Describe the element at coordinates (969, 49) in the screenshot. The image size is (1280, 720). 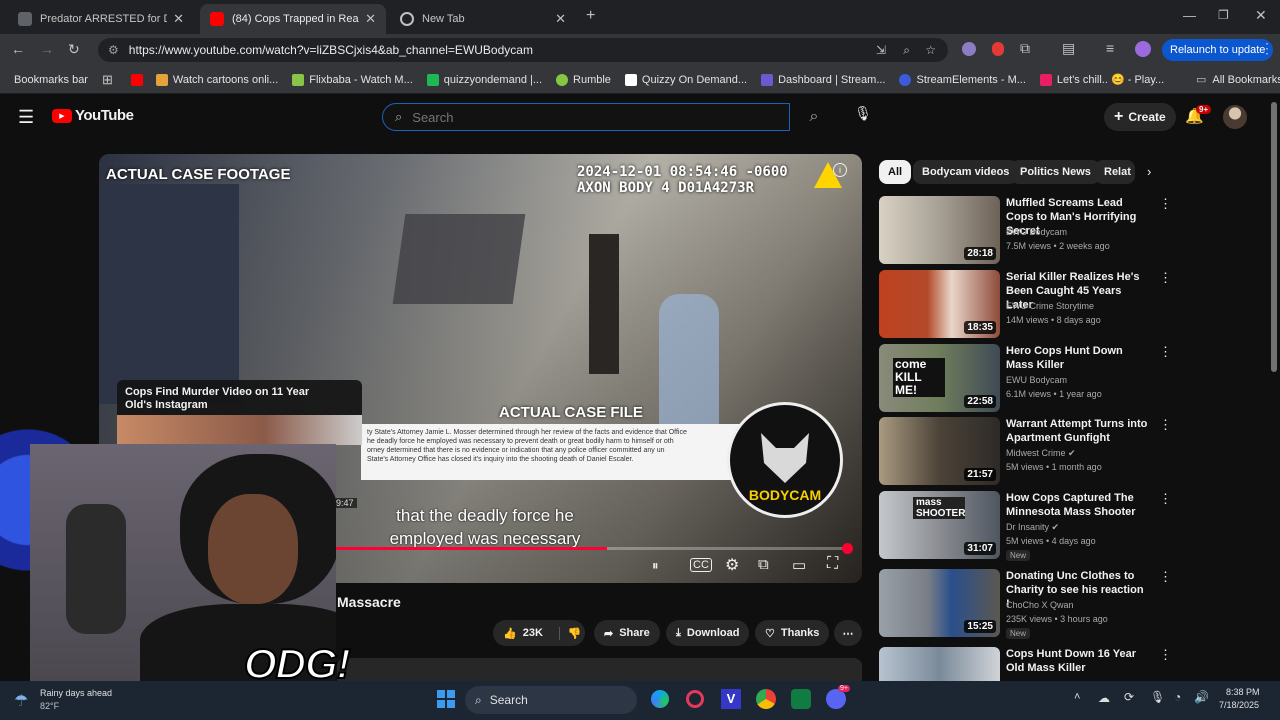
I see `extension-icon` at that location.